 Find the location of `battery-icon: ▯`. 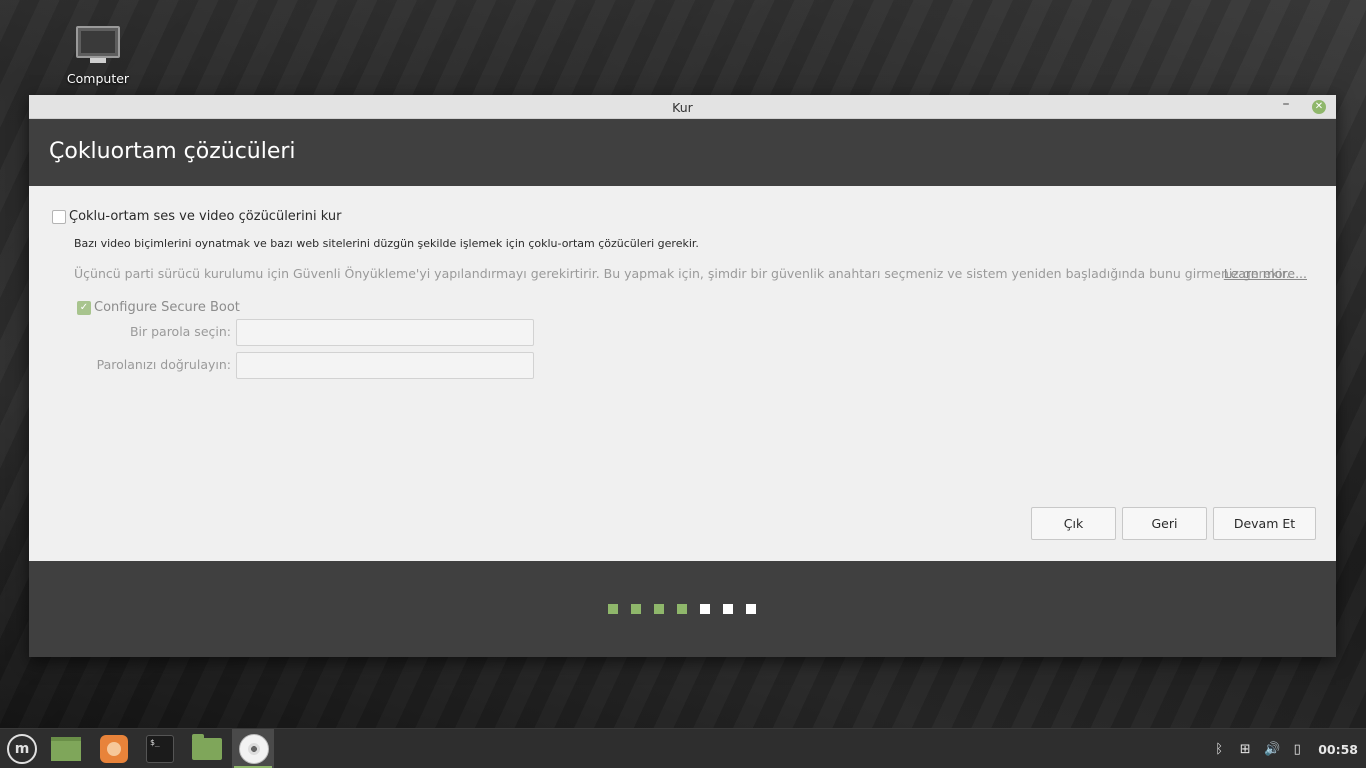

battery-icon: ▯ is located at coordinates (1297, 749).